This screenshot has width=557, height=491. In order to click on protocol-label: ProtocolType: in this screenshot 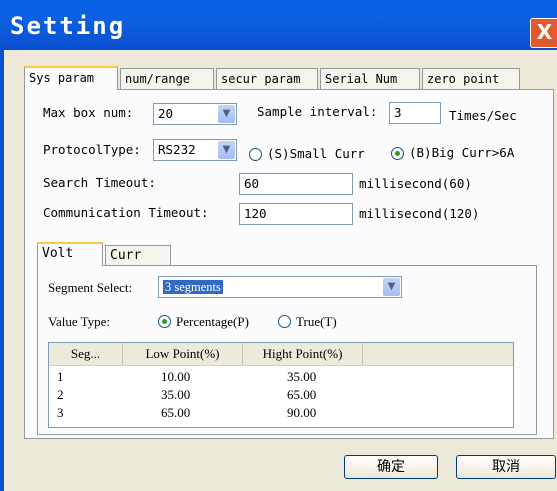, I will do `click(92, 149)`.